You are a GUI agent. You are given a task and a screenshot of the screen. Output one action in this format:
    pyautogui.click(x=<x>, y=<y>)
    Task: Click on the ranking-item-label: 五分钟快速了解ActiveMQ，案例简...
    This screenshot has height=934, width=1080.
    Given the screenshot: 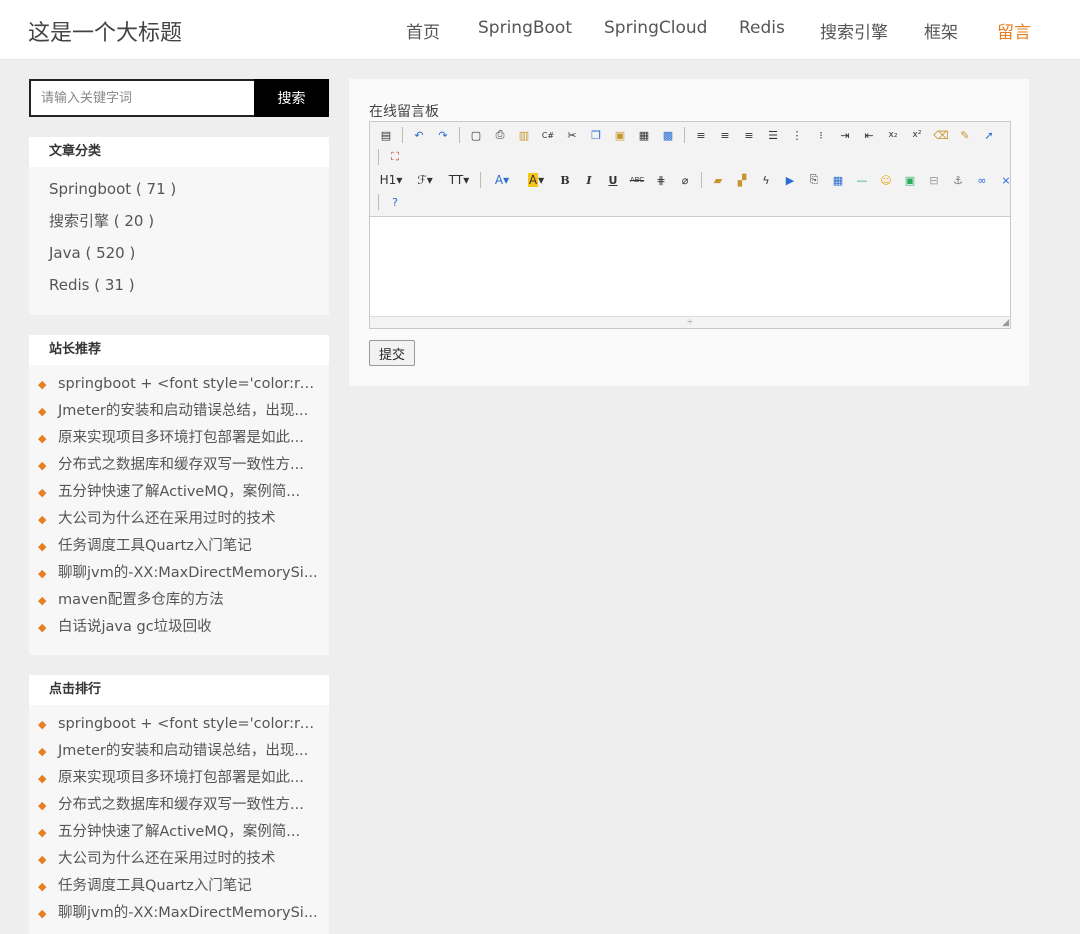 What is the action you would take?
    pyautogui.click(x=179, y=832)
    